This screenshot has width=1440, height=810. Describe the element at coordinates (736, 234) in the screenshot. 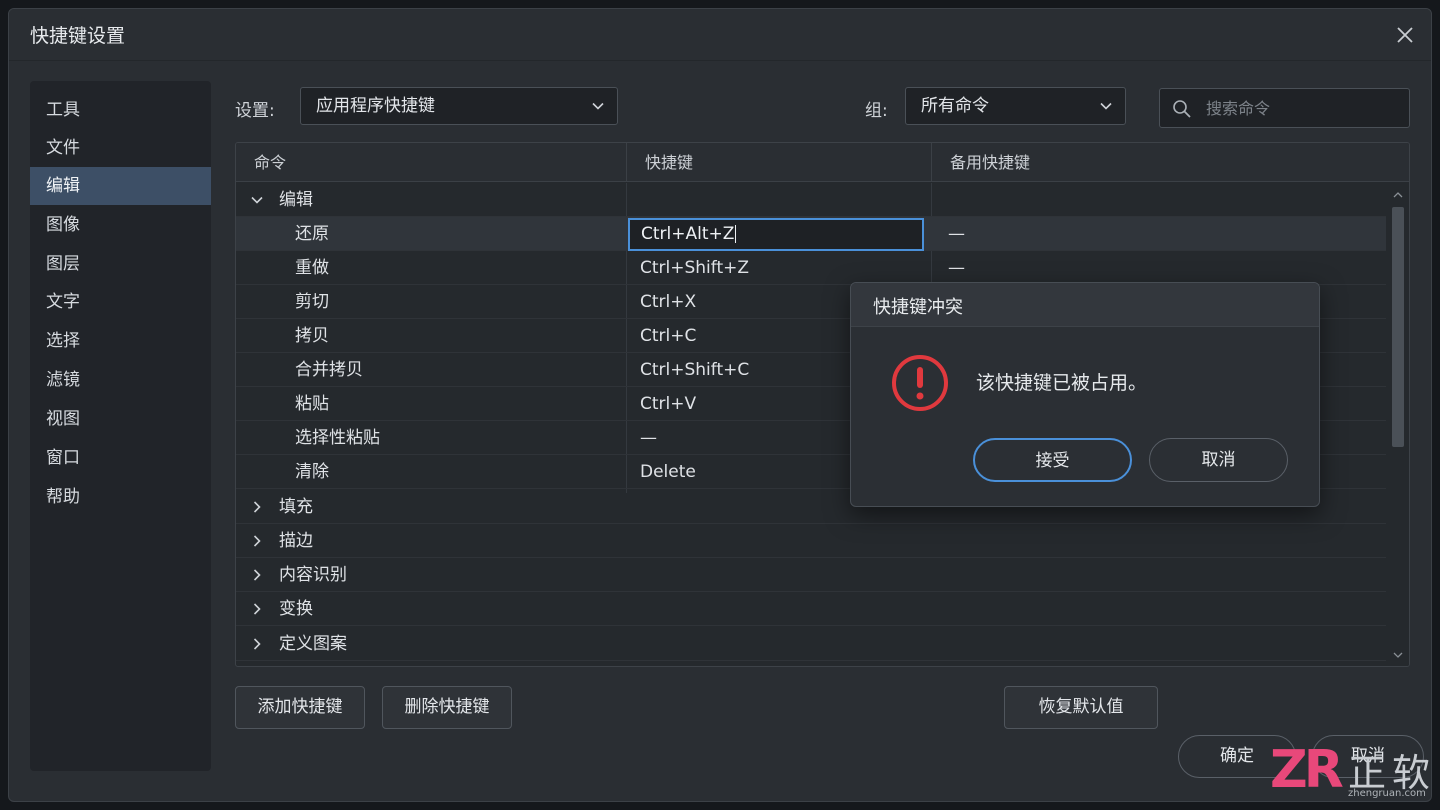

I see `text-cursor` at that location.